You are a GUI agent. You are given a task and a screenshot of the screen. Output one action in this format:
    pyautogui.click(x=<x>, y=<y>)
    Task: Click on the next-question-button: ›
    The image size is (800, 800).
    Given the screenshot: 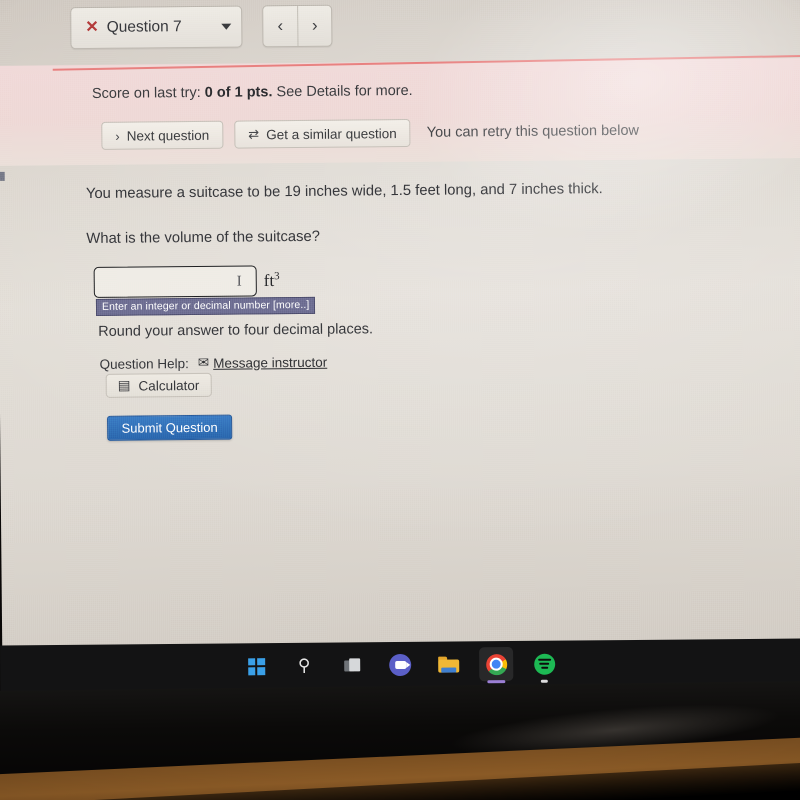 What is the action you would take?
    pyautogui.click(x=314, y=26)
    